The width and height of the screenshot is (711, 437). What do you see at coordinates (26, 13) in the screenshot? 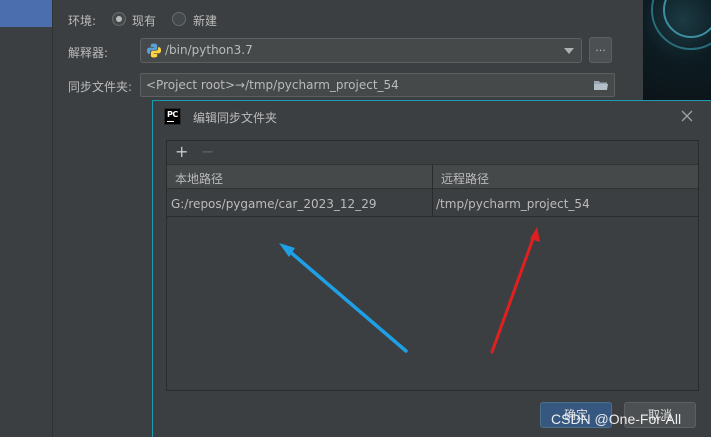
I see `sidebar-selected-item` at bounding box center [26, 13].